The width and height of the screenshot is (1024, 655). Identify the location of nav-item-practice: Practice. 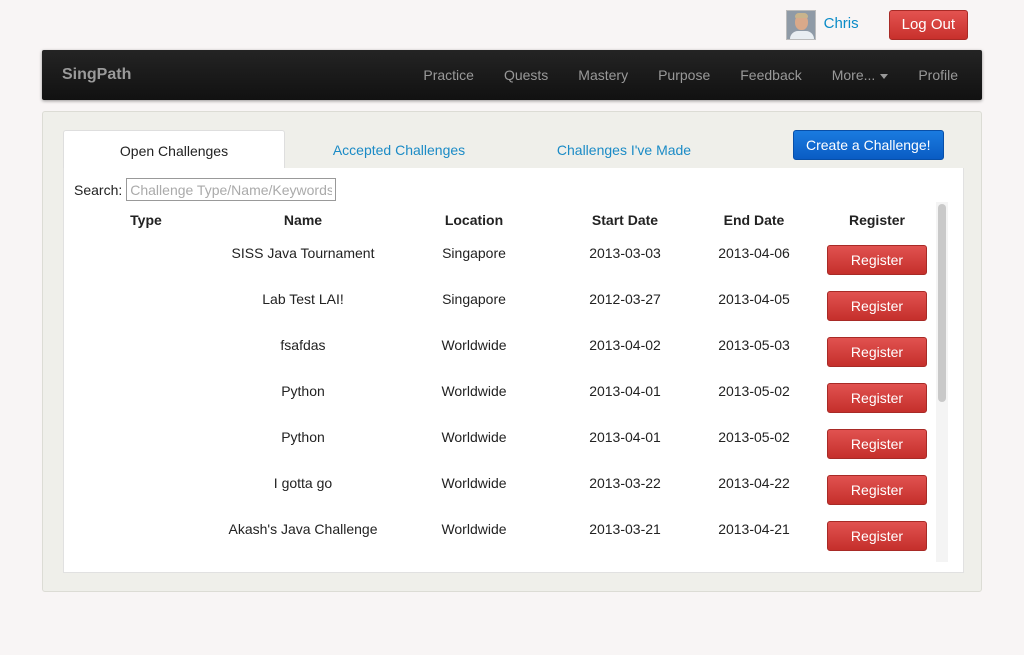
(448, 75).